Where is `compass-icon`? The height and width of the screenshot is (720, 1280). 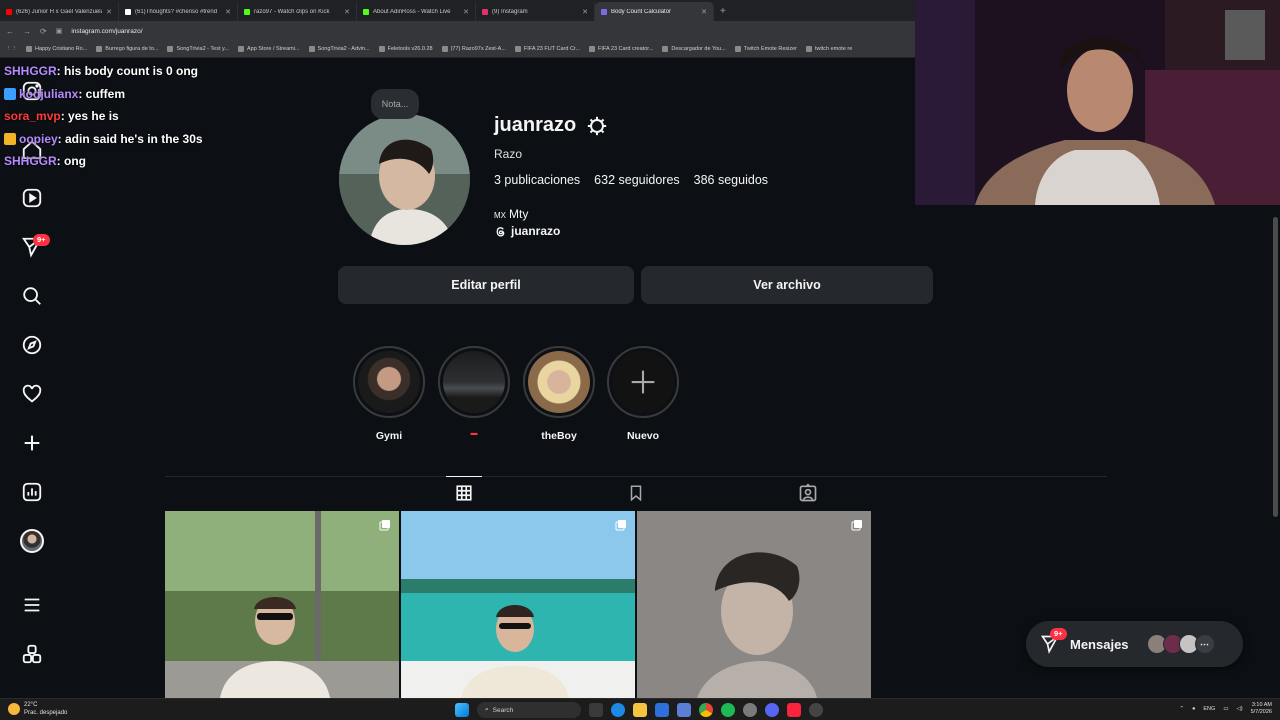
compass-icon is located at coordinates (32, 345).